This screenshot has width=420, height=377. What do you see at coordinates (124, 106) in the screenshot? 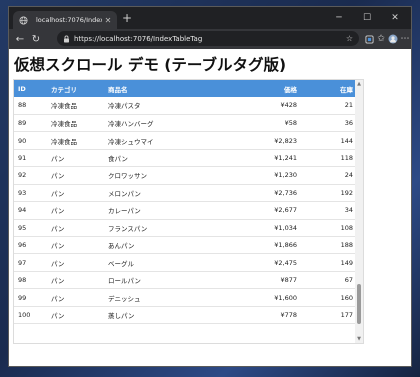
I see `cell-name: 冷凍パスタ` at bounding box center [124, 106].